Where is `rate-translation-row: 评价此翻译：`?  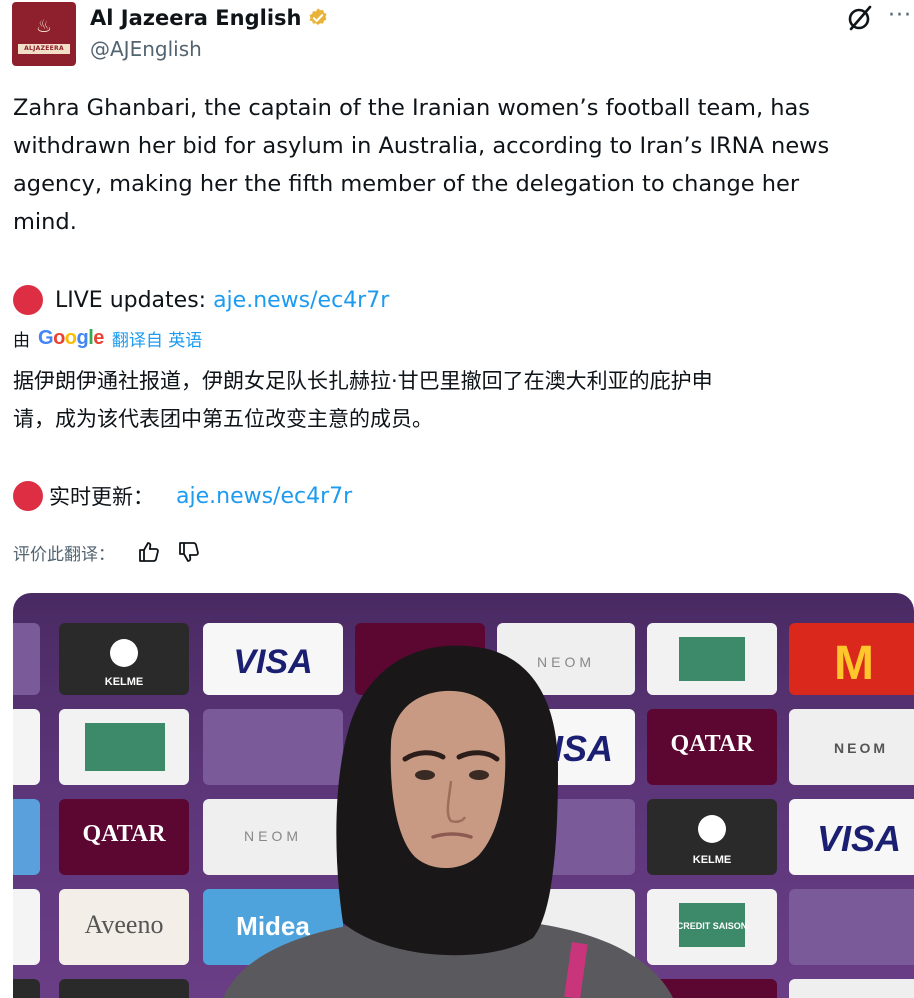 rate-translation-row: 评价此翻译： is located at coordinates (115, 552).